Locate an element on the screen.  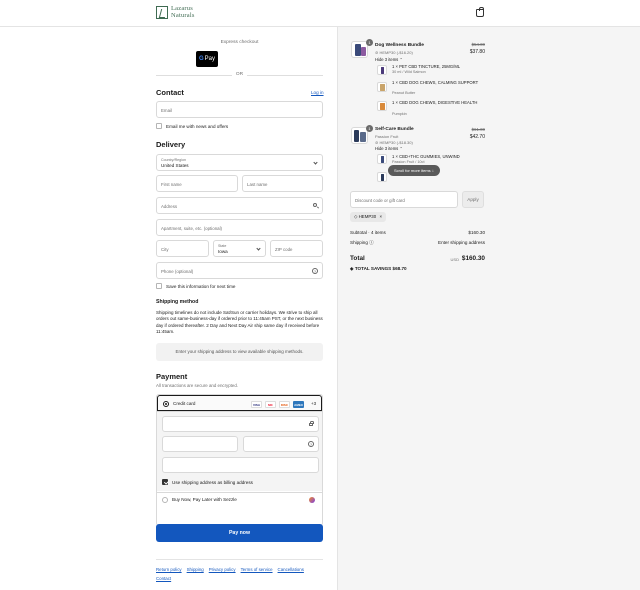
address-field: Address is located at coordinates (239, 205).